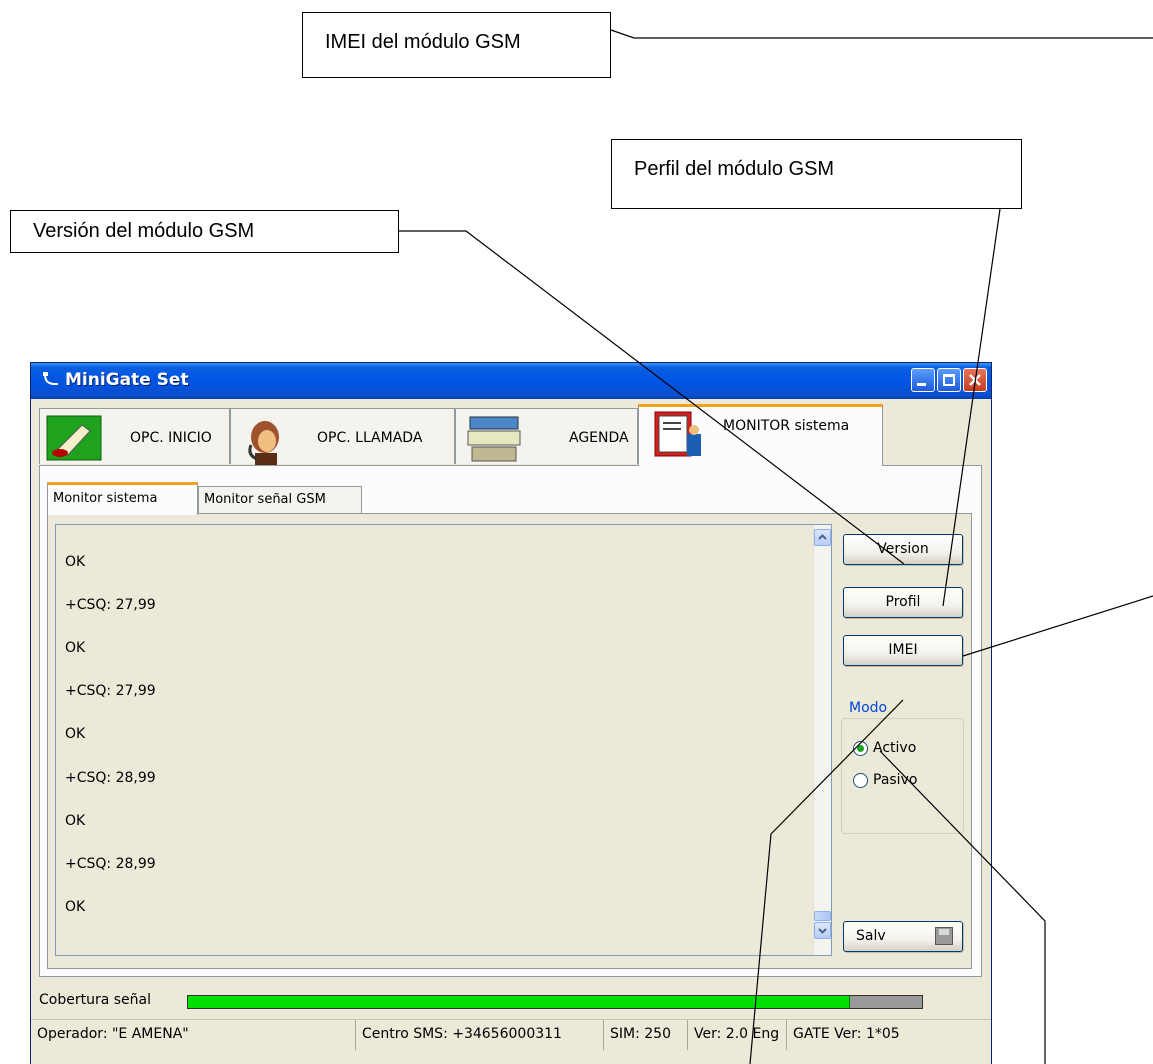 The width and height of the screenshot is (1153, 1064). Describe the element at coordinates (677, 434) in the screenshot. I see `monitor-document-icon` at that location.